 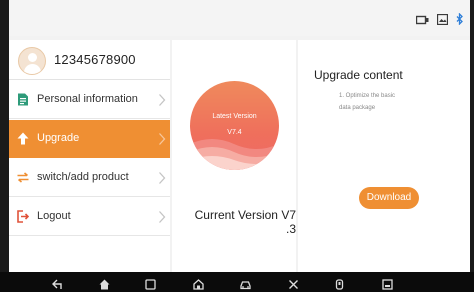 What do you see at coordinates (389, 198) in the screenshot?
I see `download-button: Download` at bounding box center [389, 198].